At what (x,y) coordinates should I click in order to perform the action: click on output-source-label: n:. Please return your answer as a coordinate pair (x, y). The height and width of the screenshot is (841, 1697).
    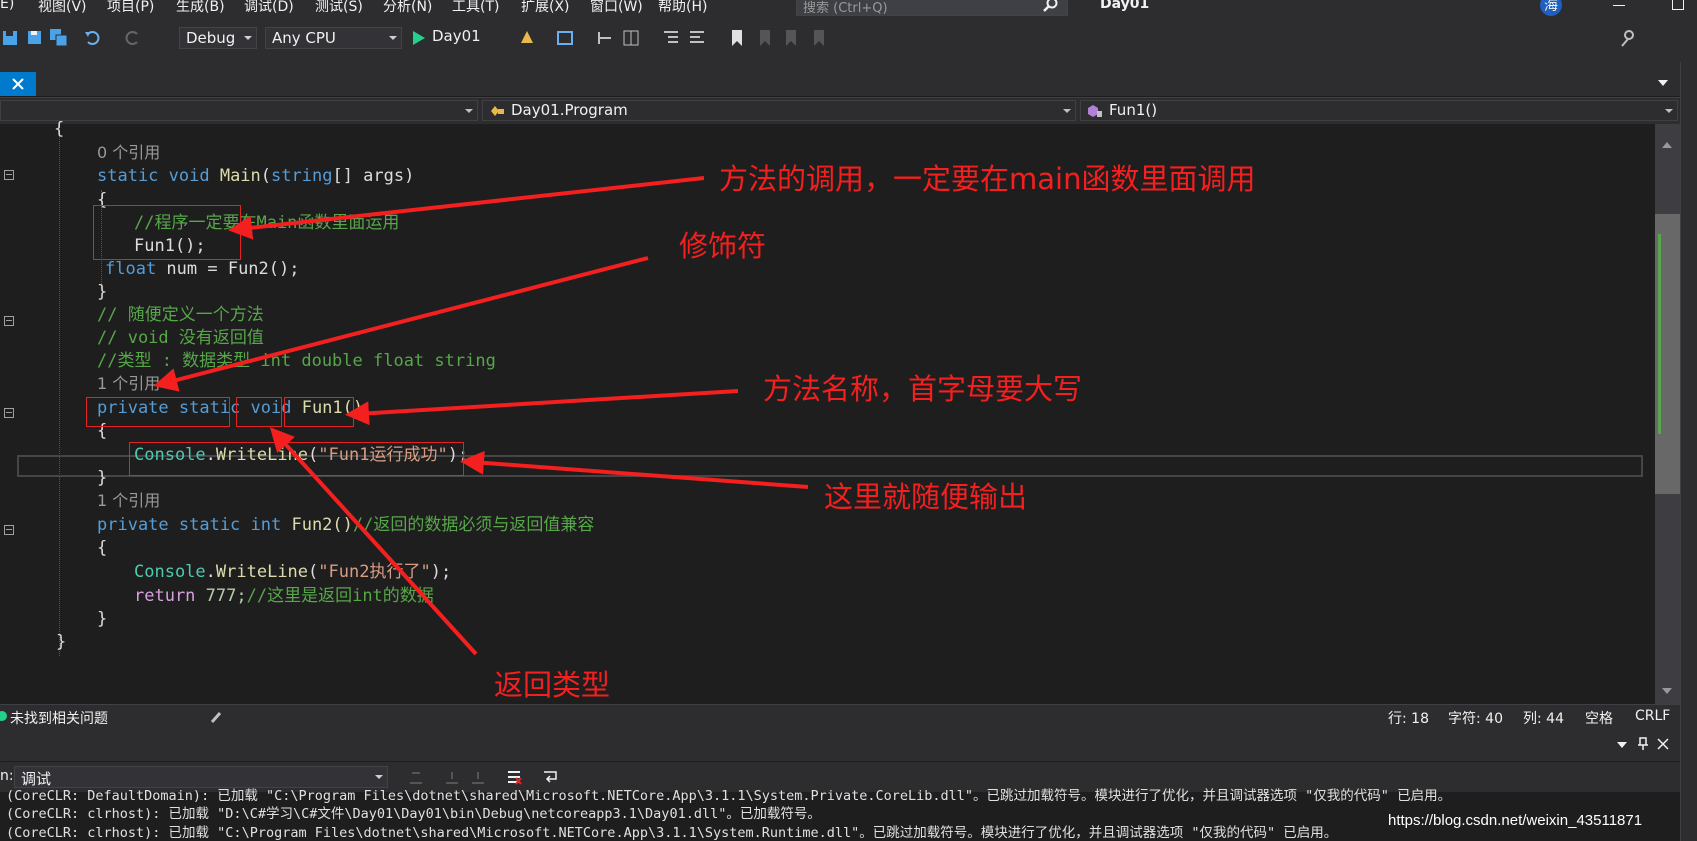
    Looking at the image, I should click on (7, 776).